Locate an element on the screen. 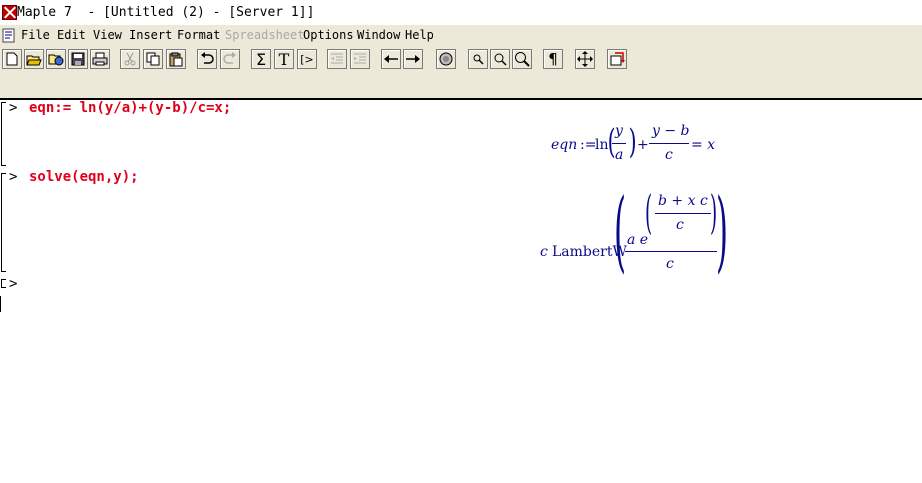 The image size is (922, 483). output-equation: eqn := ln ( y a ) + y − b c = x is located at coordinates (636, 144).